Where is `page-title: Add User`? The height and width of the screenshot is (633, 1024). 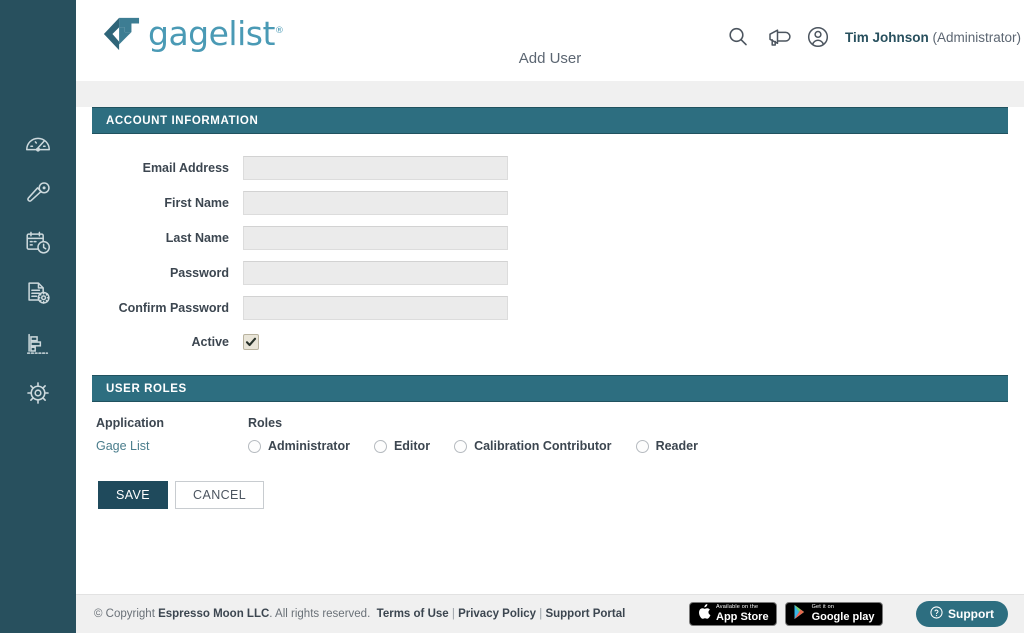
page-title: Add User is located at coordinates (550, 58).